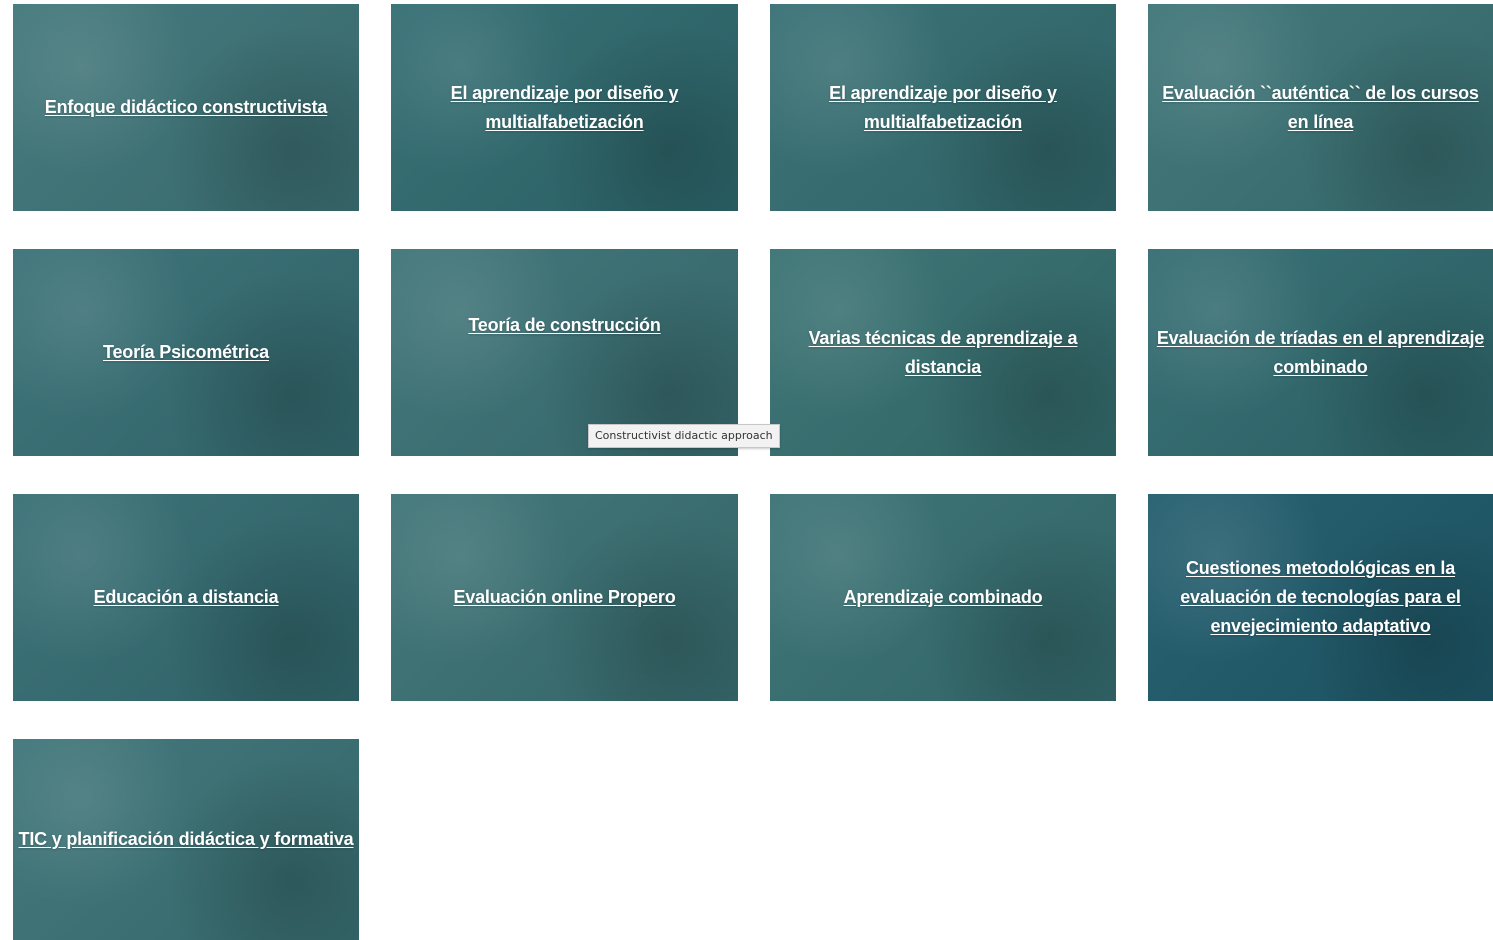 The height and width of the screenshot is (940, 1493). I want to click on course-card-title: Enfoque didáctico constructivista, so click(186, 107).